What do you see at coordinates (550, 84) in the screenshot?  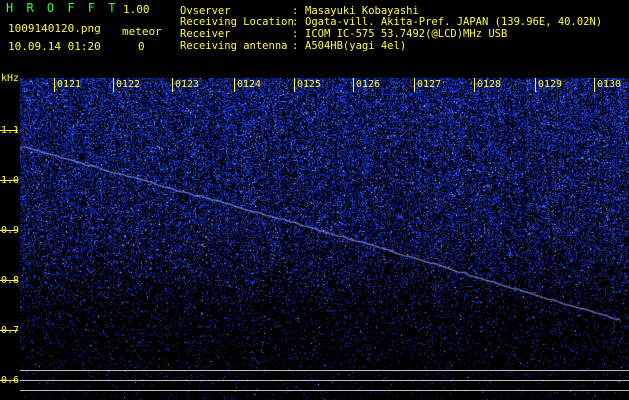 I see `x-tick-label: 0129` at bounding box center [550, 84].